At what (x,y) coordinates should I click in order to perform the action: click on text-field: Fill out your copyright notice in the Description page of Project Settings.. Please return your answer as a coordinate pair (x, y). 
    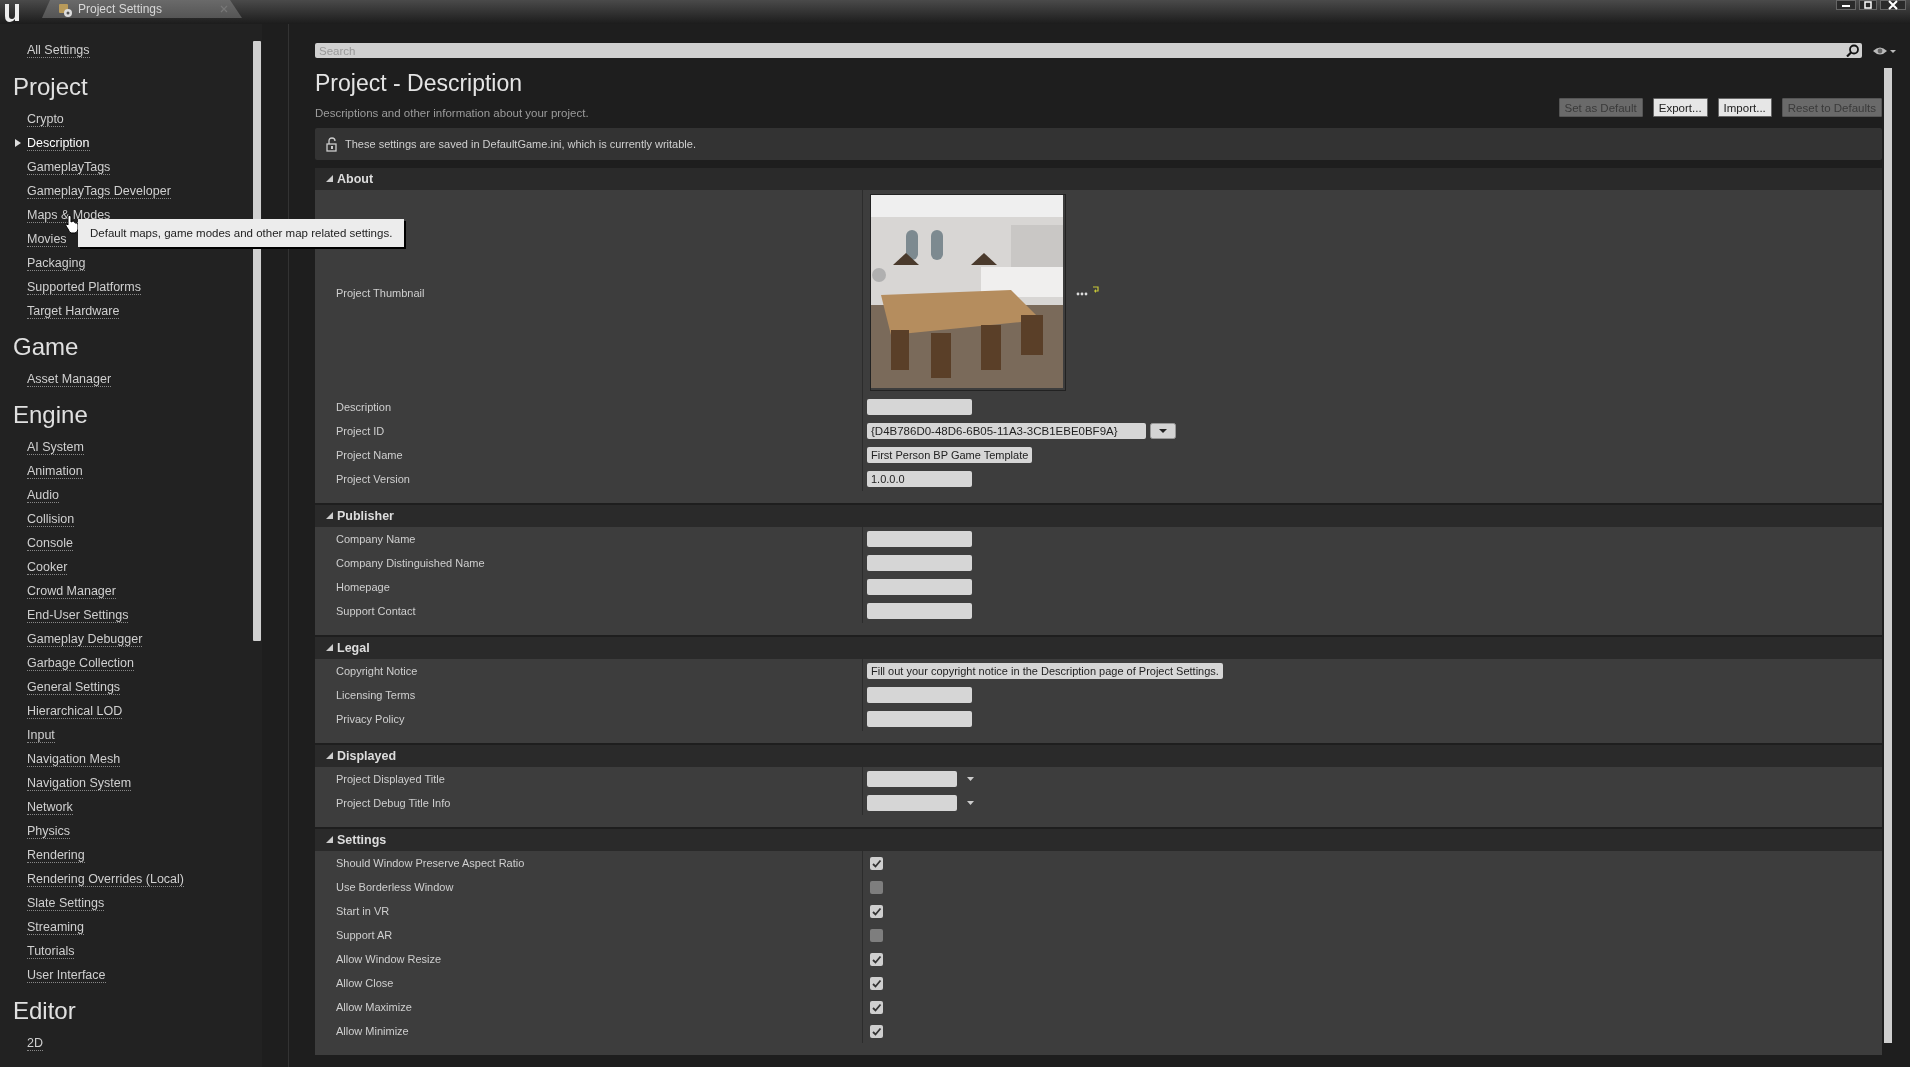
    Looking at the image, I should click on (1045, 671).